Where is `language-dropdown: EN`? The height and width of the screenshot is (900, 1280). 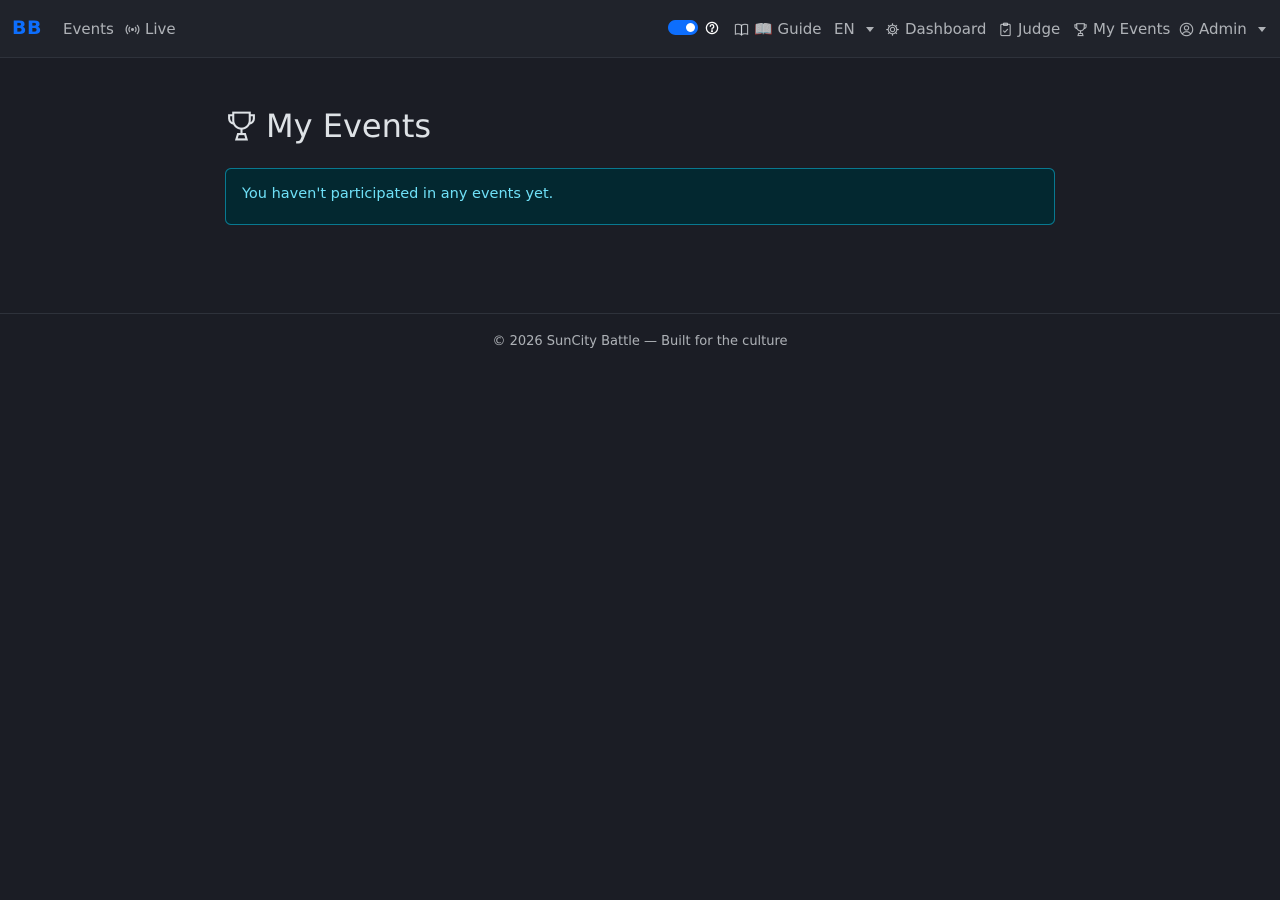
language-dropdown: EN is located at coordinates (854, 29).